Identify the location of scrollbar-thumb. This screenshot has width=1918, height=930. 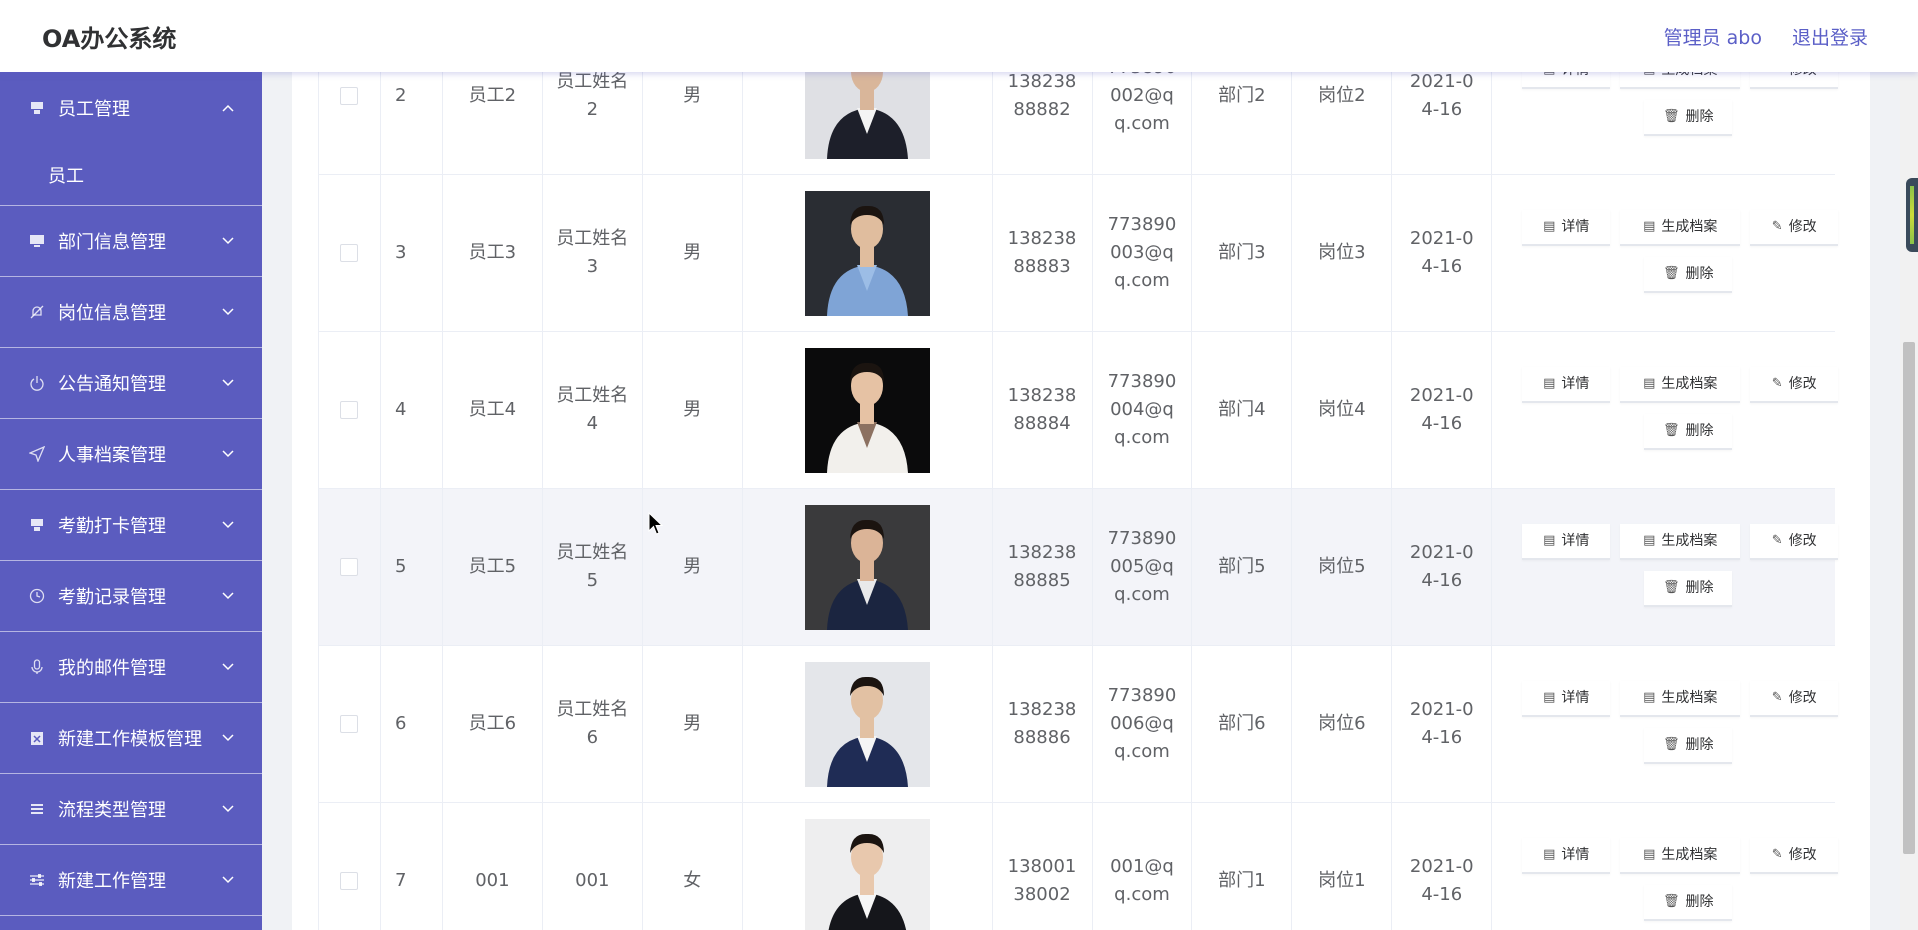
(1909, 598).